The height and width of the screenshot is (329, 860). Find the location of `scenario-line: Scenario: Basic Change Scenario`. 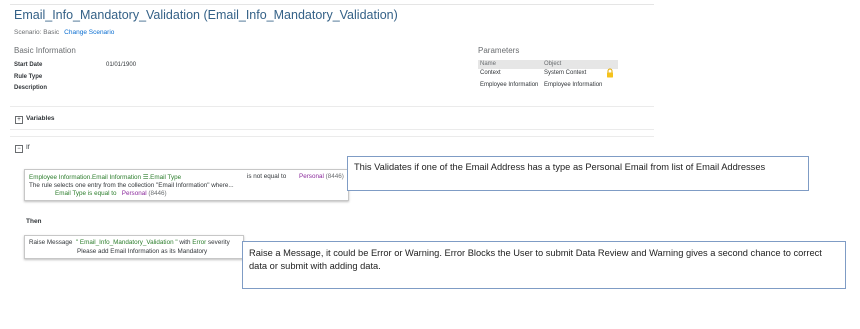

scenario-line: Scenario: Basic Change Scenario is located at coordinates (64, 32).